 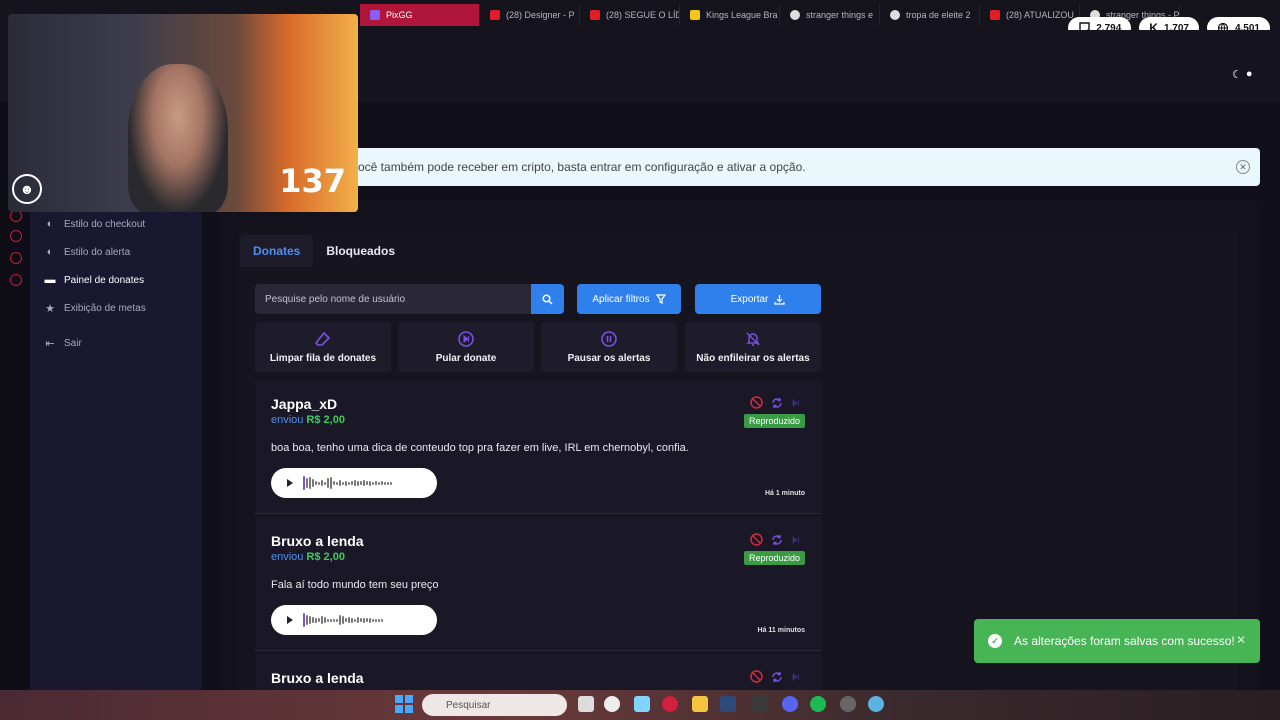 What do you see at coordinates (27, 189) in the screenshot?
I see `channel-logo-icon: ☻` at bounding box center [27, 189].